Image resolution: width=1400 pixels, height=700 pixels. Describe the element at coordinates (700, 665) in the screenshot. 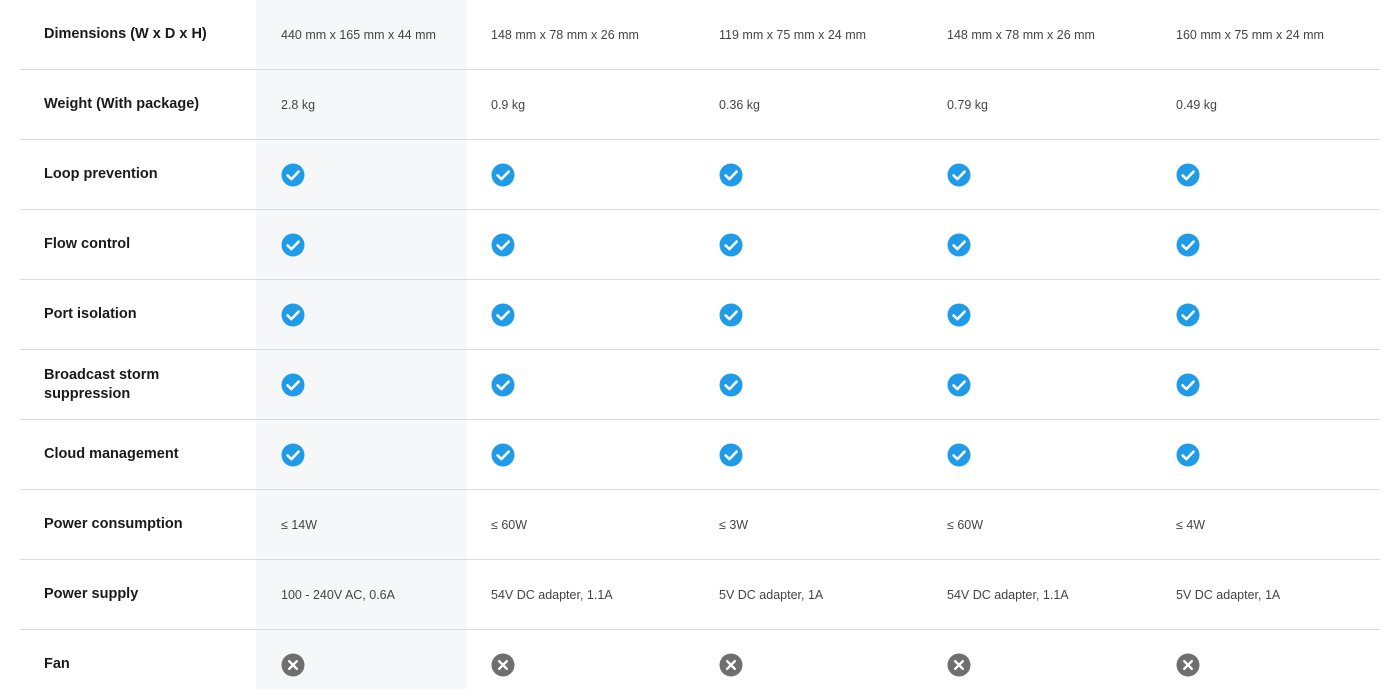

I see `spec-row: Fan` at that location.